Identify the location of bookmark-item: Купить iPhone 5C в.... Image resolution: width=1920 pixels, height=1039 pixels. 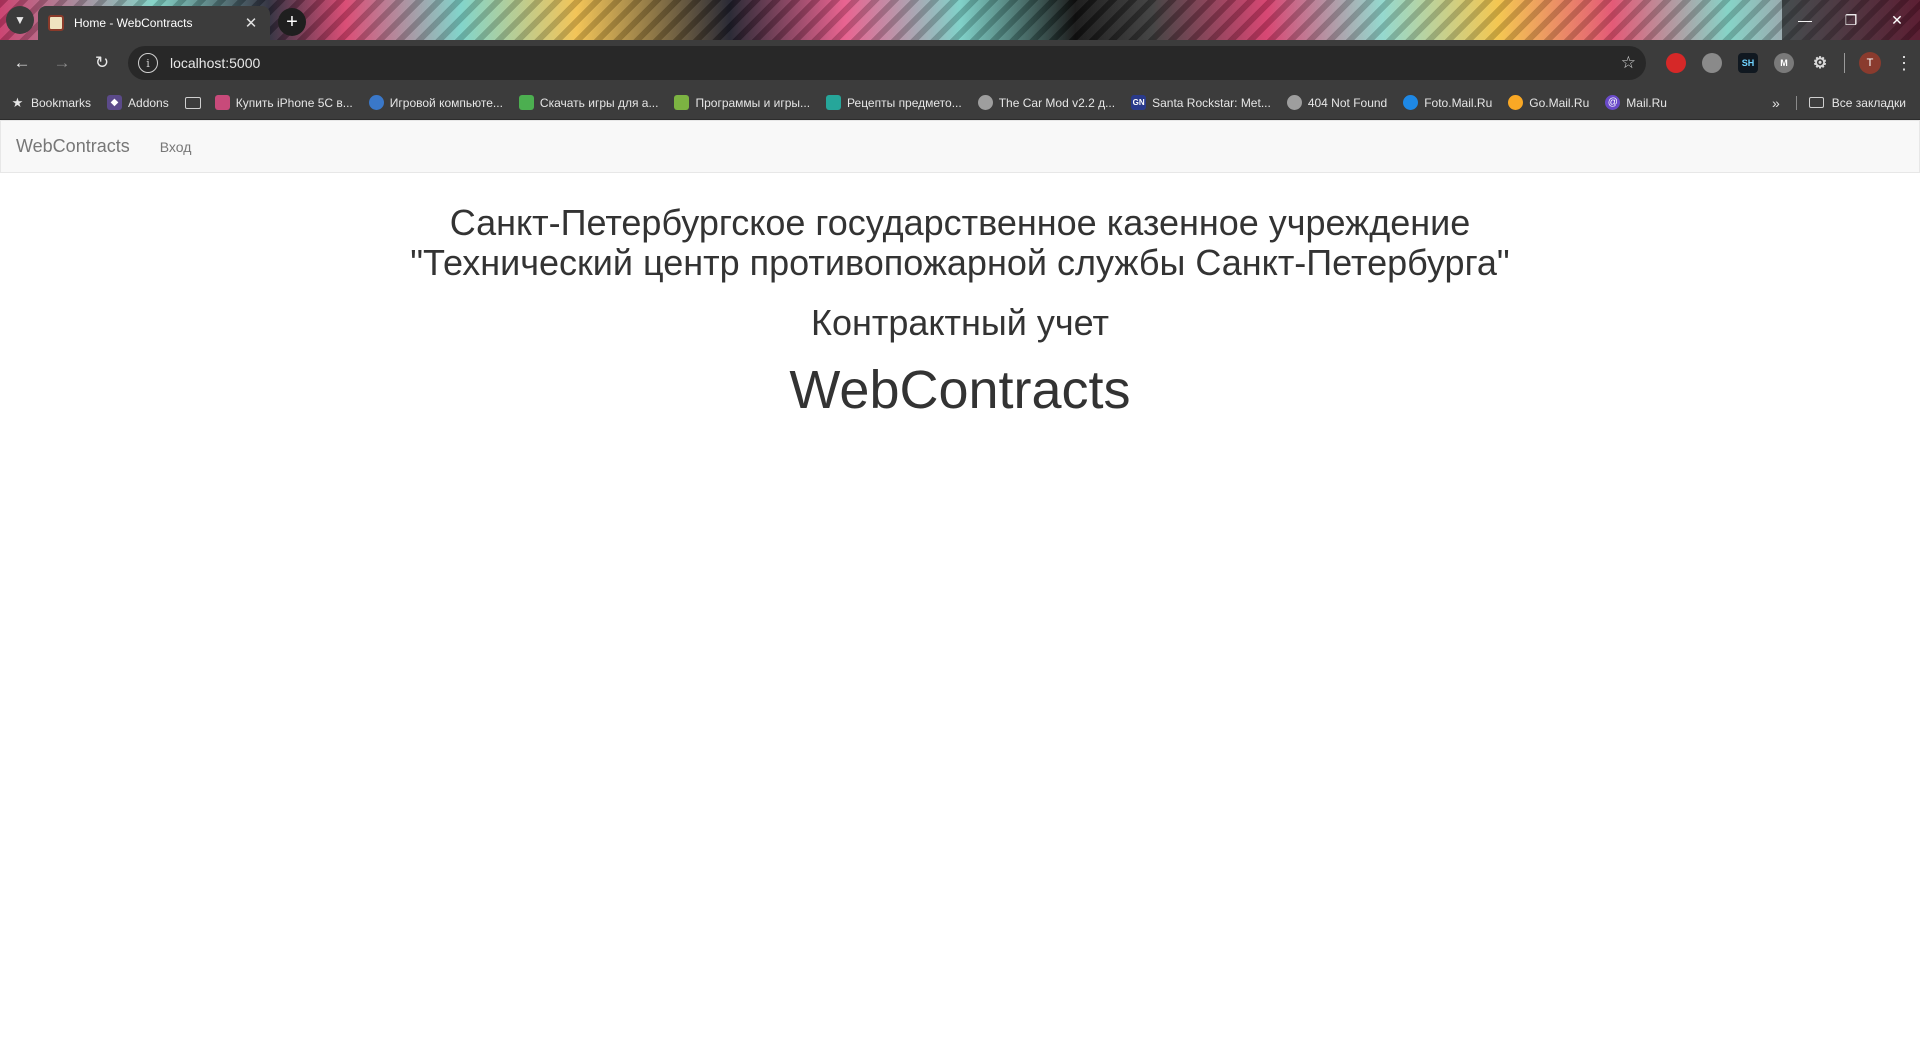
(283, 102).